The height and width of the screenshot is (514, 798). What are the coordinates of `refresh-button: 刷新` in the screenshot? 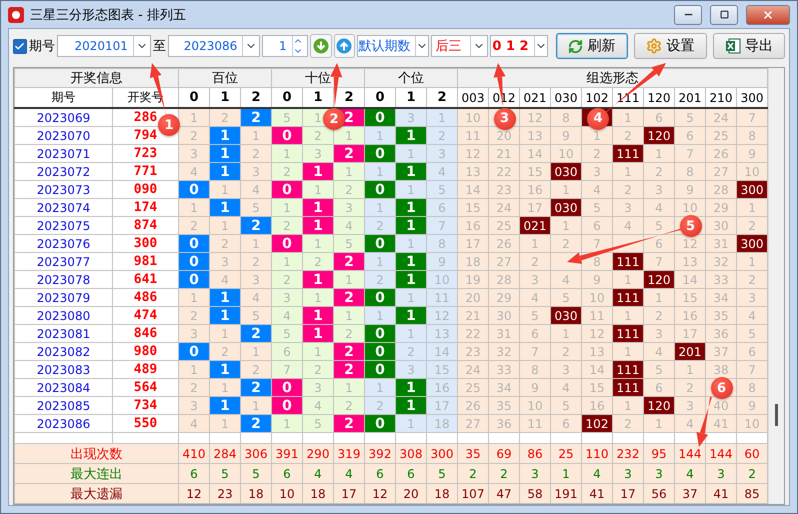 It's located at (592, 46).